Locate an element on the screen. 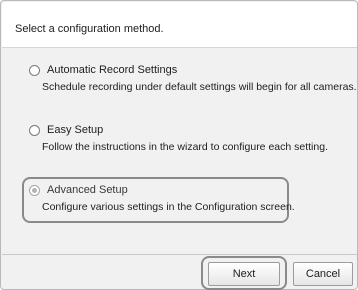  option-label-automatic: Automatic Record Settings is located at coordinates (112, 70).